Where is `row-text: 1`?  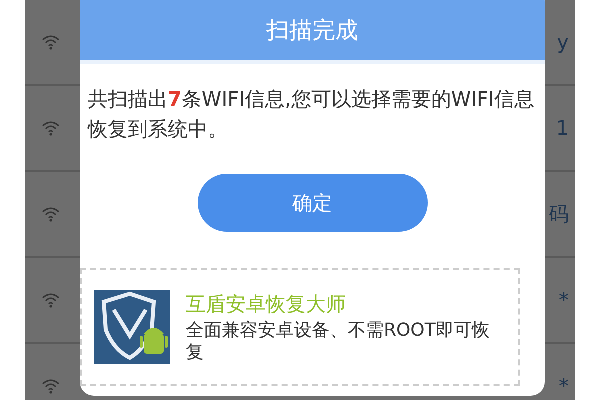
row-text: 1 is located at coordinates (562, 128).